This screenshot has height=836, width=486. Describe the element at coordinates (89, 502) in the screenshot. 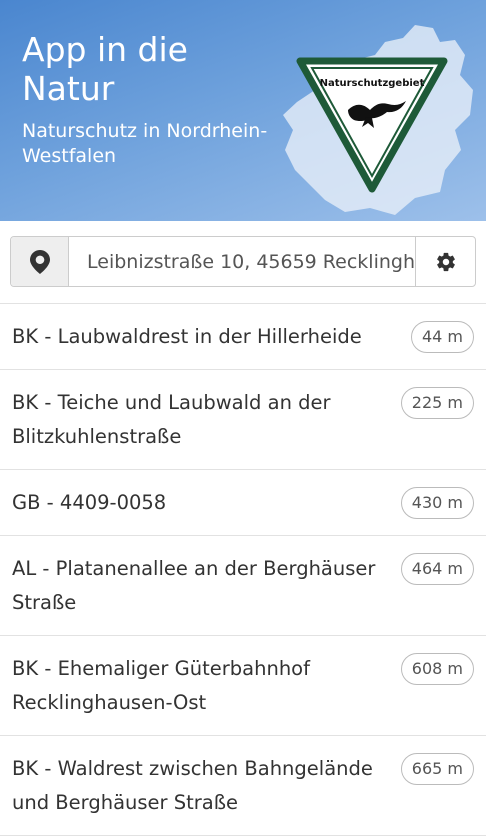

I see `item-name: GB - 4409-0058` at that location.